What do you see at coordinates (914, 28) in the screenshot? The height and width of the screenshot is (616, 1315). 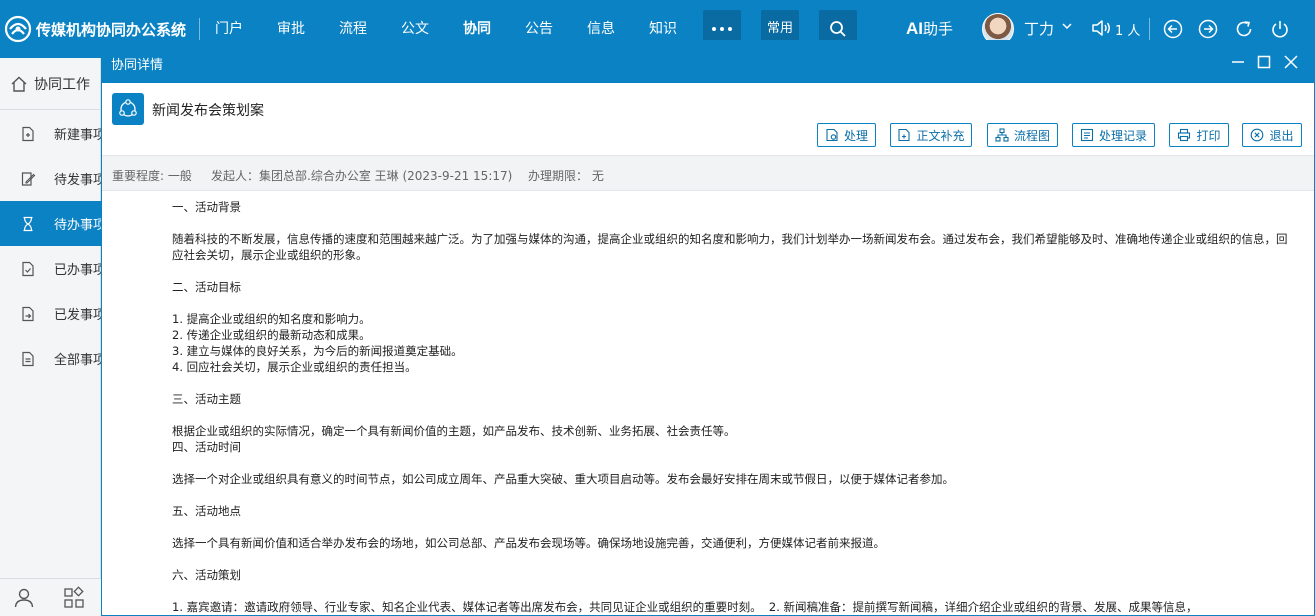 I see `ai-label: AI` at bounding box center [914, 28].